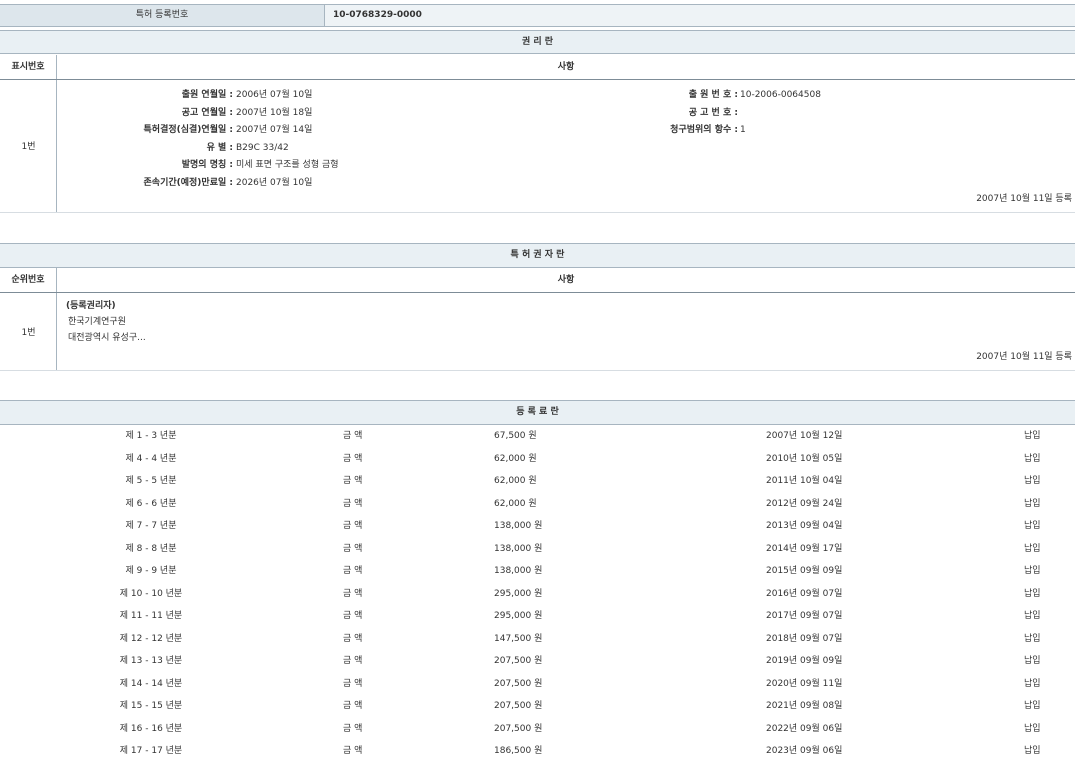 The image size is (1075, 767). What do you see at coordinates (804, 706) in the screenshot?
I see `fee-paid-date: 2021년 09월 08일` at bounding box center [804, 706].